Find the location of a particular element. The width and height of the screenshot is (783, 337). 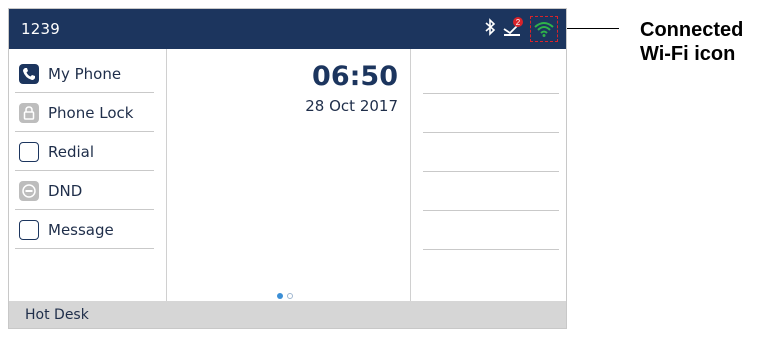

status-bar: 1239 2 is located at coordinates (287, 29).